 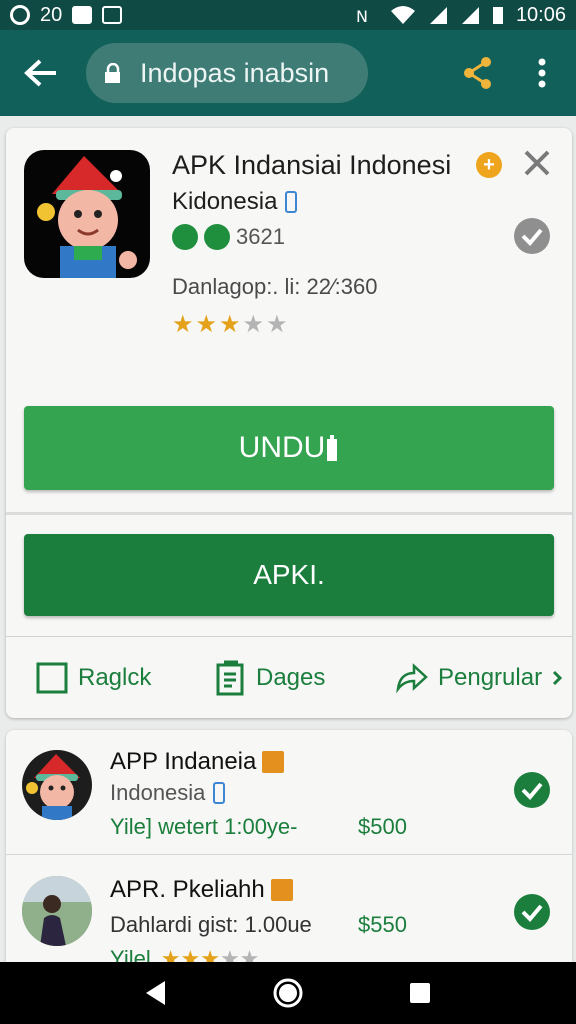 I want to click on share-icon, so click(x=477, y=73).